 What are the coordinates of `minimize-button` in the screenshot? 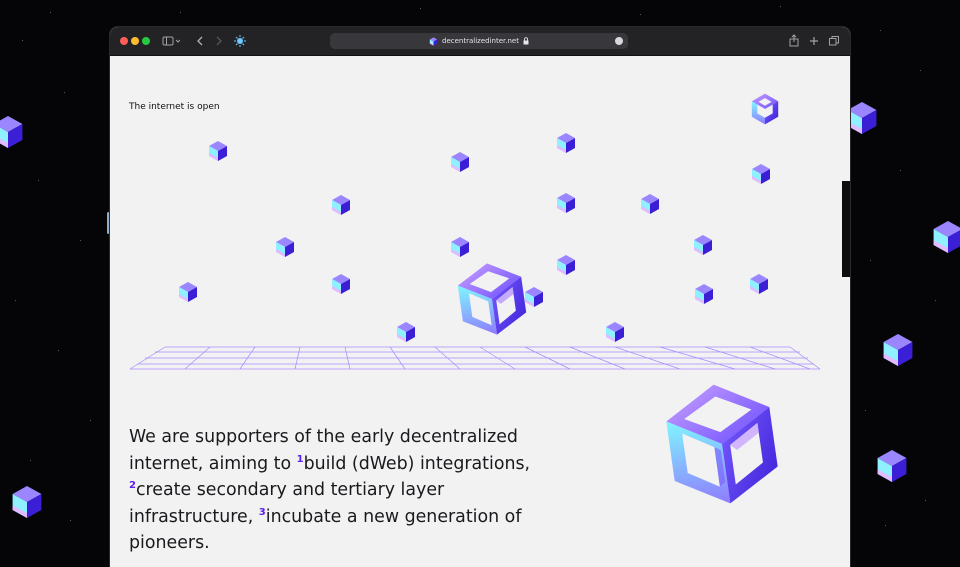 It's located at (135, 41).